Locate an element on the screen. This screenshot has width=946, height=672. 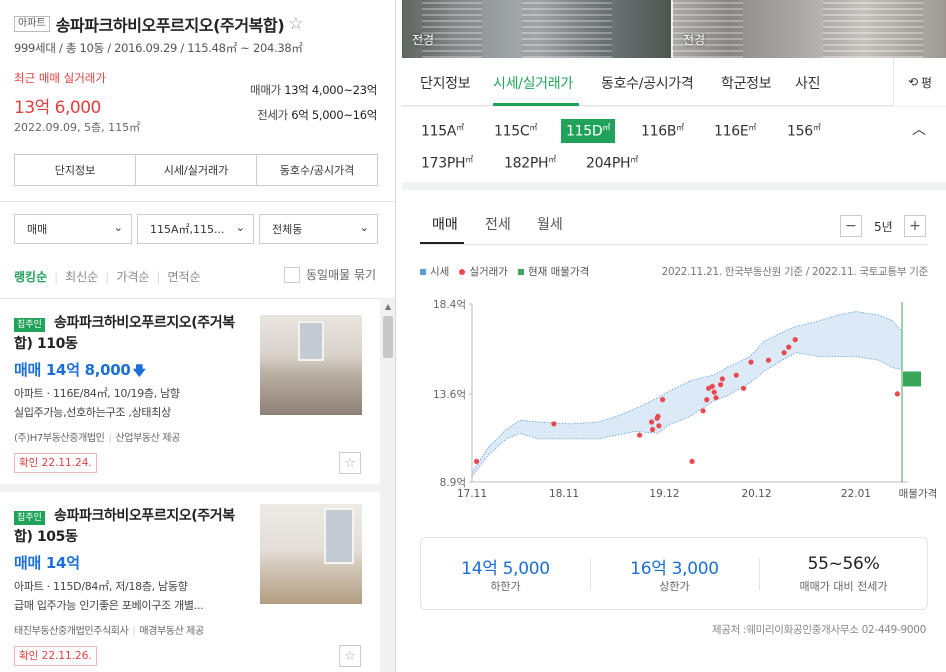
tab-price-history: 시세/실거래가 is located at coordinates (533, 83).